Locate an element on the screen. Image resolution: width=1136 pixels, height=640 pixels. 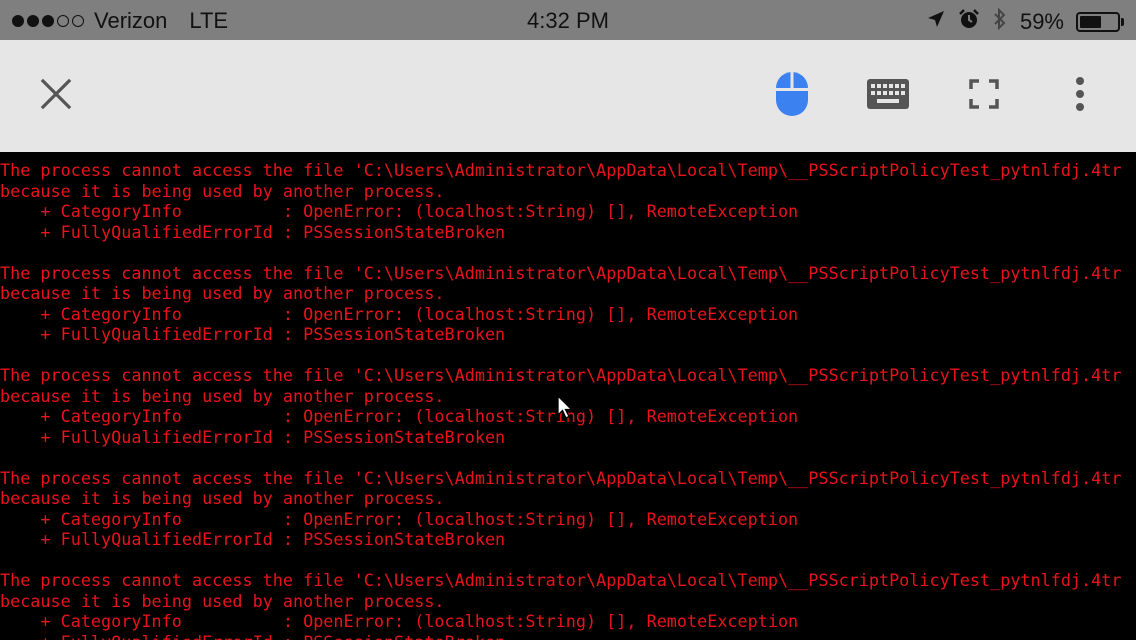
alarm-clock-icon is located at coordinates (969, 22).